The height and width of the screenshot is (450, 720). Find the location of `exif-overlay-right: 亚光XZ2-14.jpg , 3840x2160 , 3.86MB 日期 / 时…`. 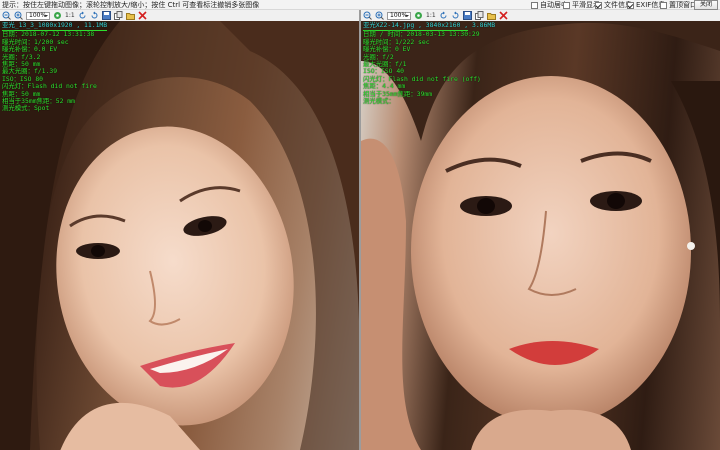

exif-overlay-right: 亚光XZ2-14.jpg , 3840x2160 , 3.86MB 日期 / 时… is located at coordinates (429, 63).